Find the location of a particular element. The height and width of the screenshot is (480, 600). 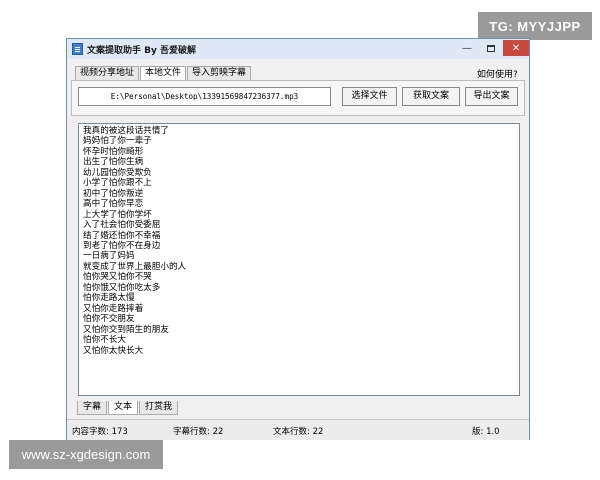

content-line: 怕你不长大 is located at coordinates (104, 340).